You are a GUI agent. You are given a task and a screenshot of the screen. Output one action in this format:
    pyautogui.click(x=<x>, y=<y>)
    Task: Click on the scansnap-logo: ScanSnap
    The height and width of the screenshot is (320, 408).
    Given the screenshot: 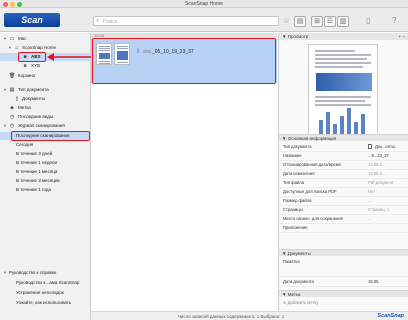 What is the action you would take?
    pyautogui.click(x=390, y=316)
    